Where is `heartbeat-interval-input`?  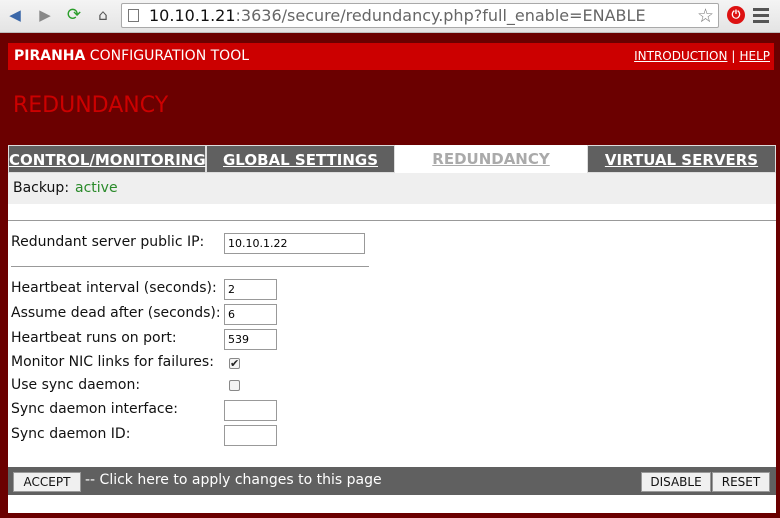
heartbeat-interval-input is located at coordinates (250, 289).